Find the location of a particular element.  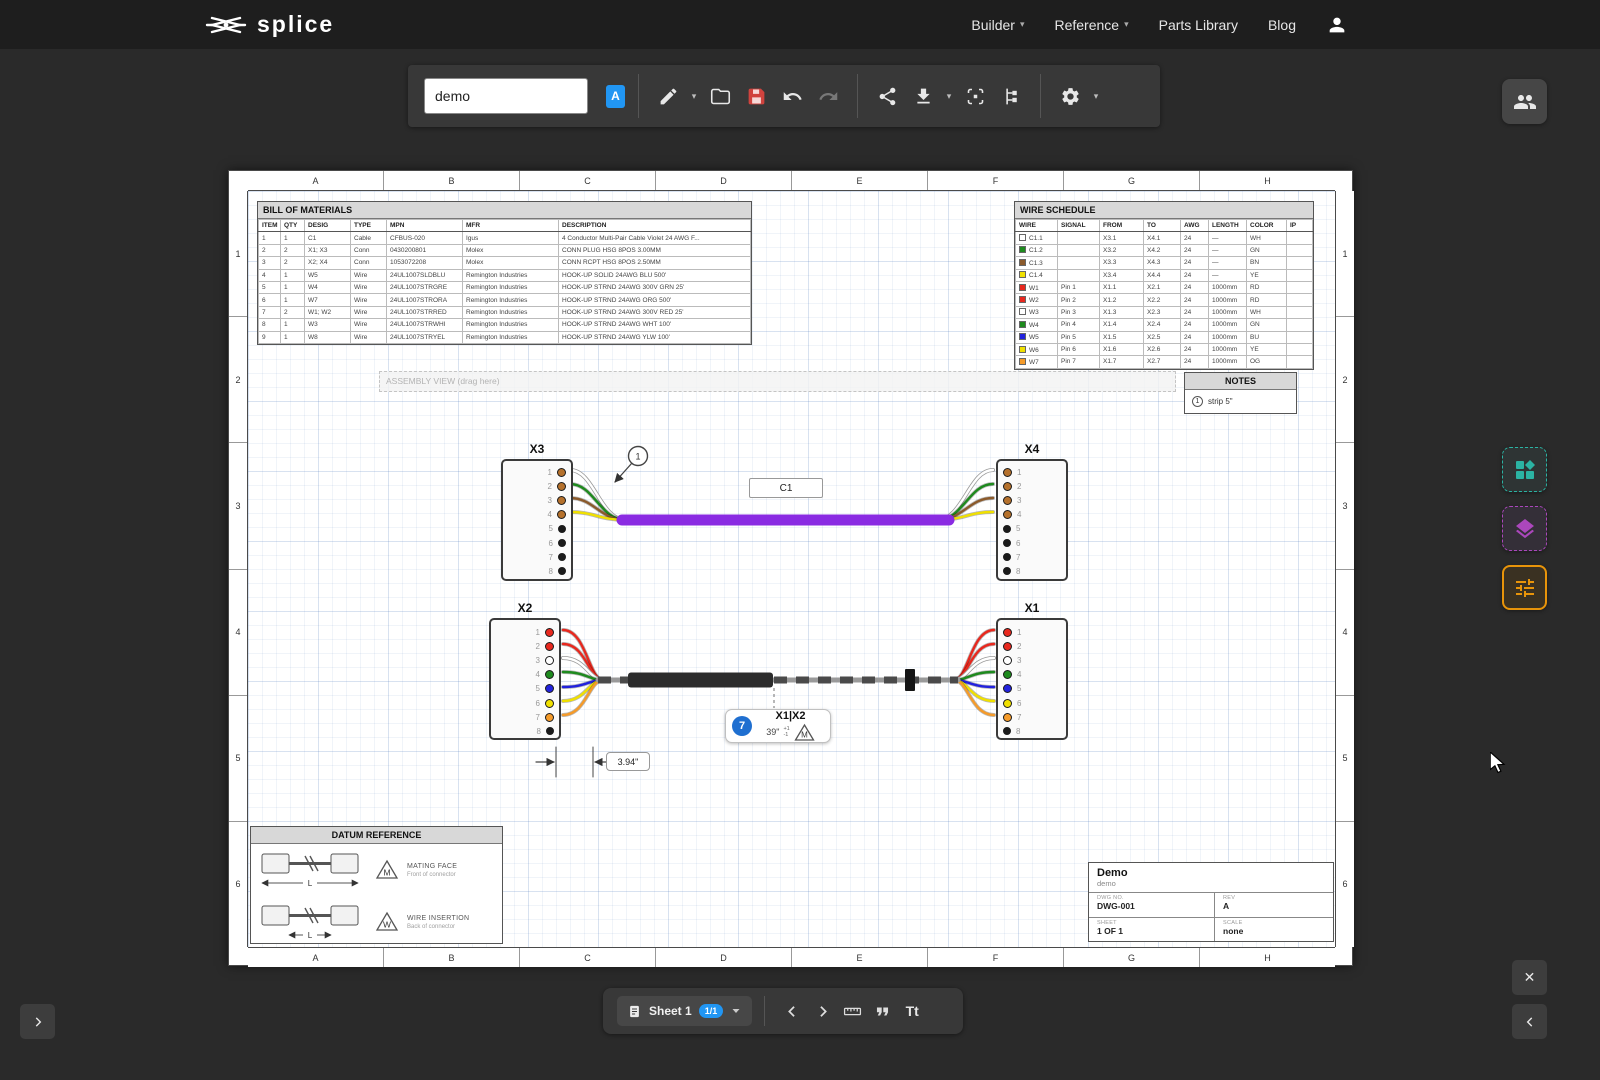

account-button is located at coordinates (1337, 25).